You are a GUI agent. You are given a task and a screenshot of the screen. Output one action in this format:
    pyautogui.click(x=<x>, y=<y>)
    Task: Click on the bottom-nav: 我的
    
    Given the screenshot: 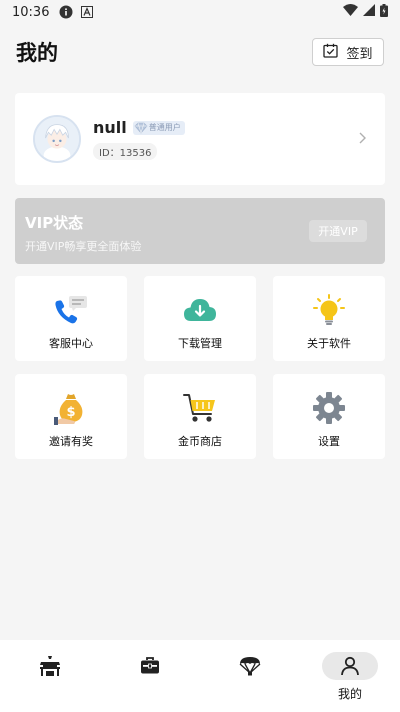 What is the action you would take?
    pyautogui.click(x=200, y=676)
    